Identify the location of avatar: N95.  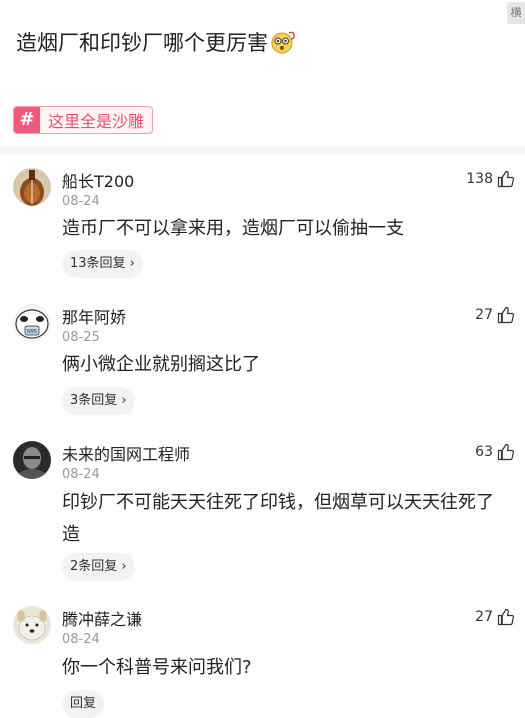
(32, 323).